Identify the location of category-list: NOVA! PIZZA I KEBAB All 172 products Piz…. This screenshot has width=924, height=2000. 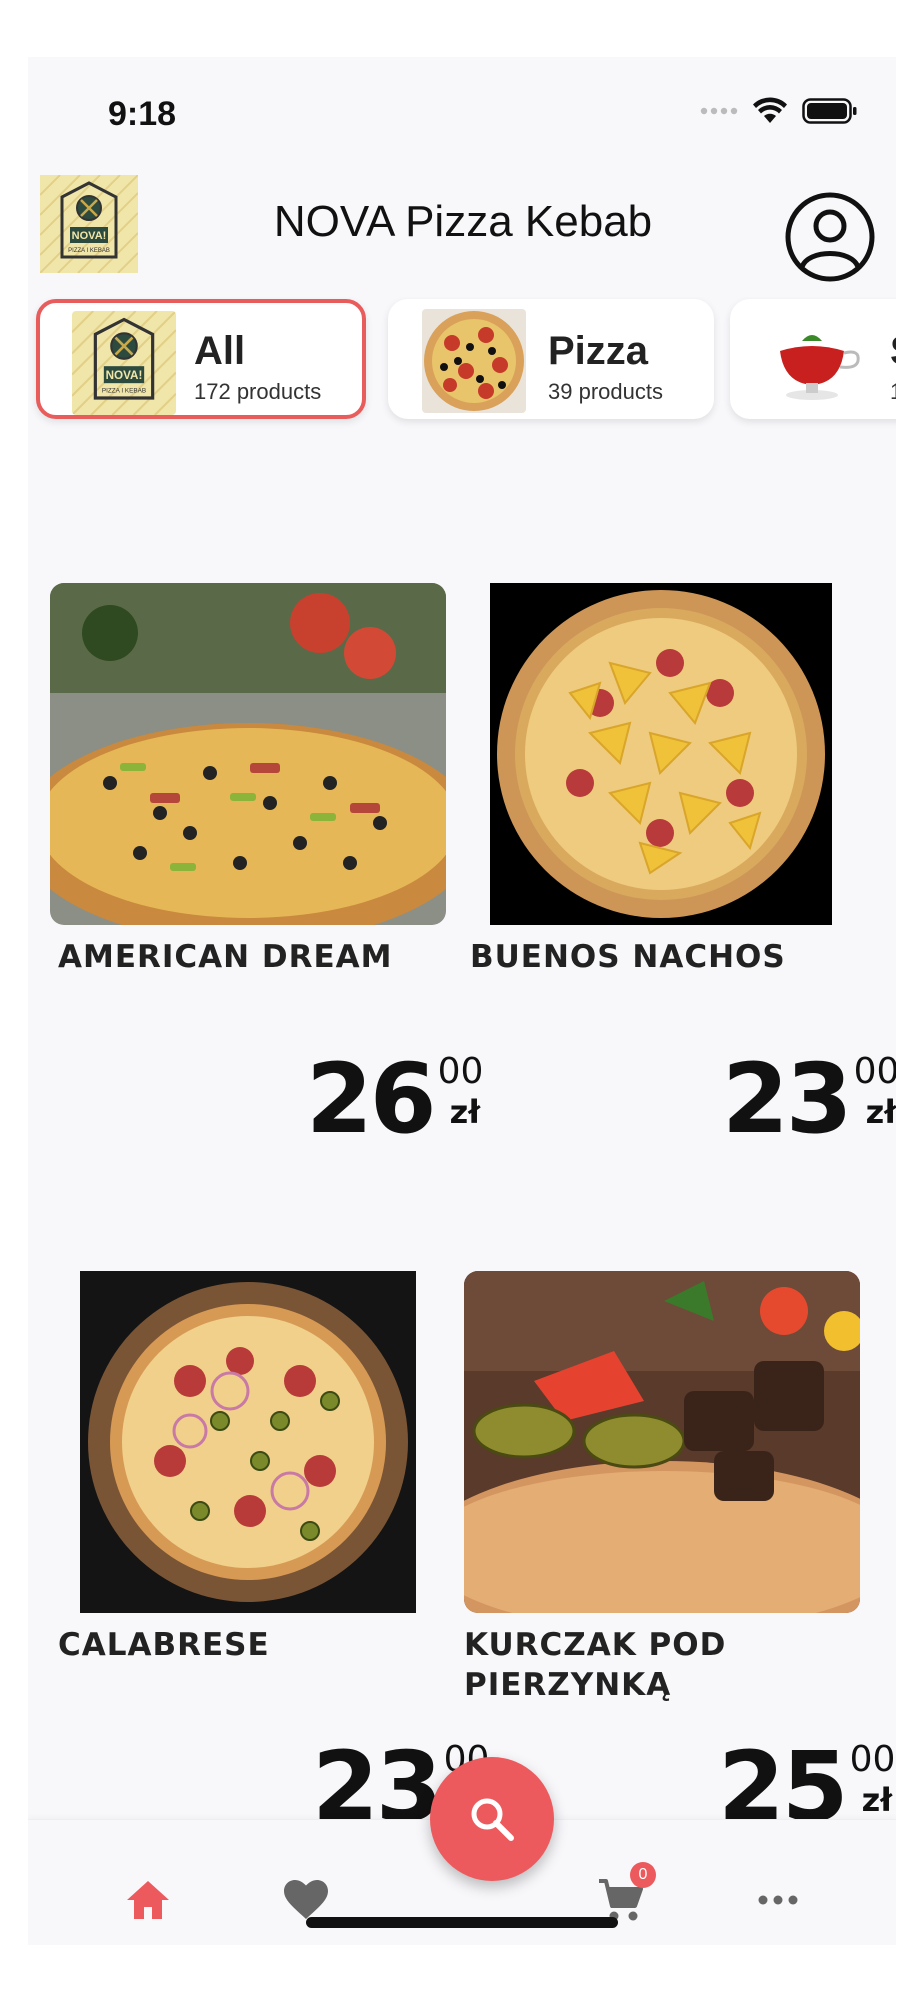
(462, 363).